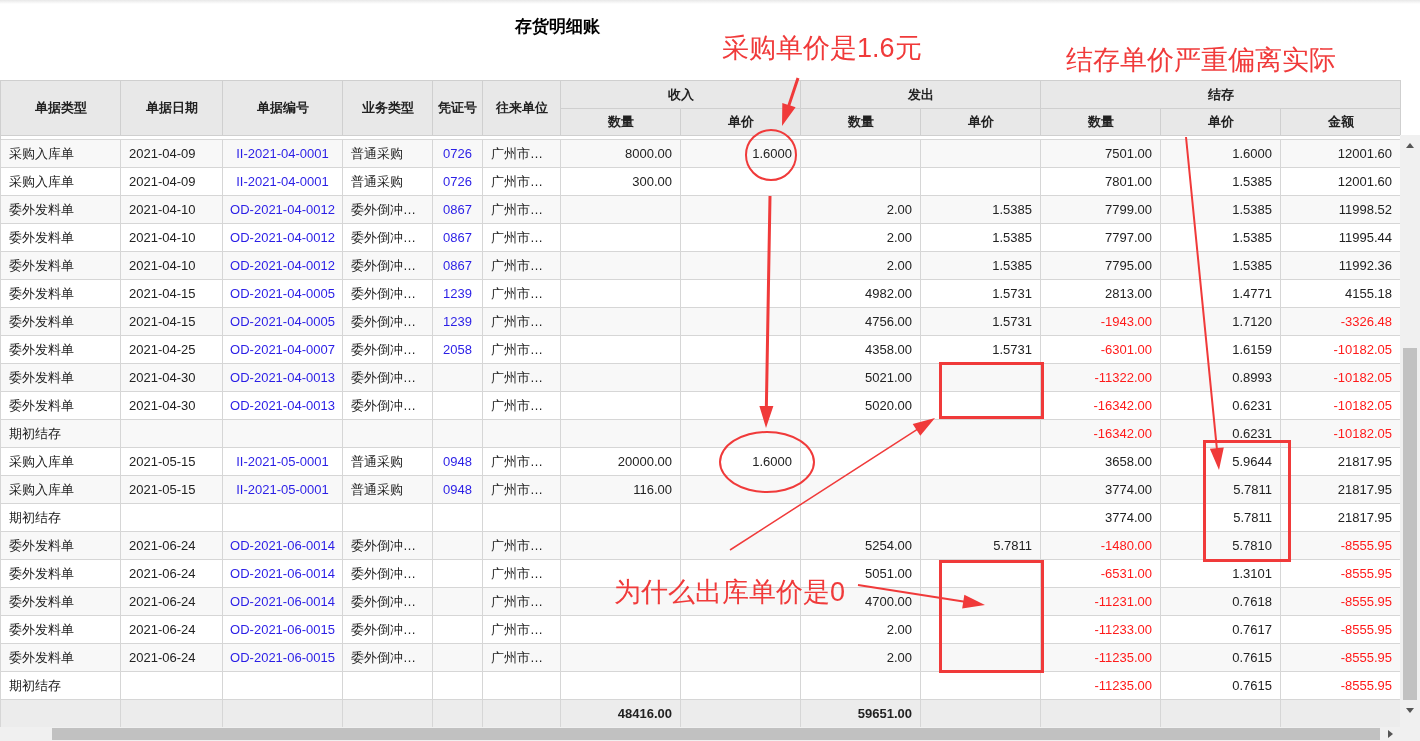  Describe the element at coordinates (171, 108) in the screenshot. I see `column-header: 单据日期` at that location.